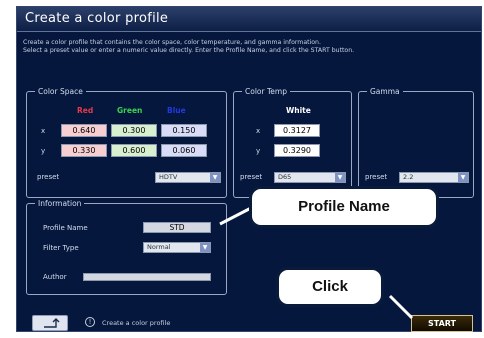 The height and width of the screenshot is (338, 484). Describe the element at coordinates (90, 322) in the screenshot. I see `info-icon: !` at that location.